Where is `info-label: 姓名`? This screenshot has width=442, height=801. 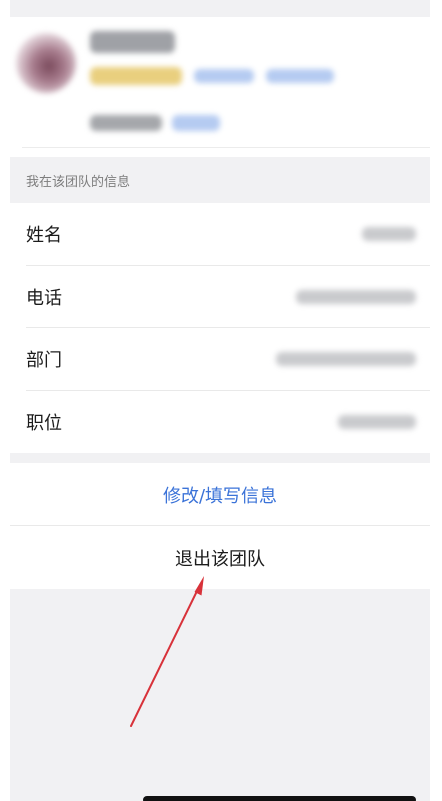 info-label: 姓名 is located at coordinates (44, 236).